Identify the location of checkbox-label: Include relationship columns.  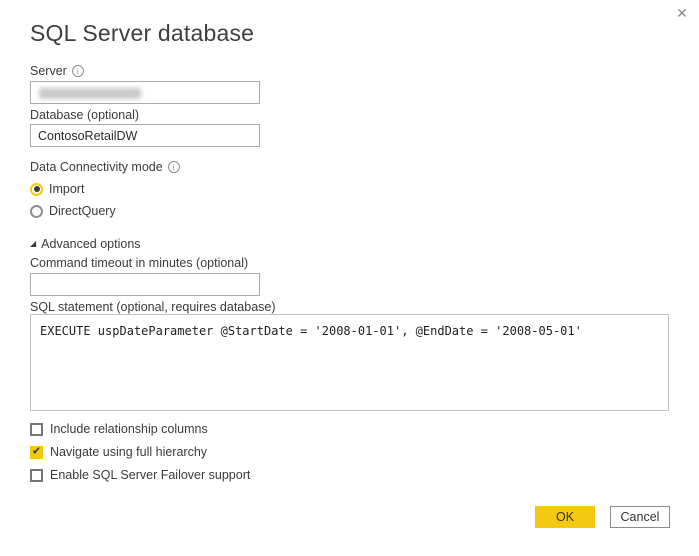
(129, 429).